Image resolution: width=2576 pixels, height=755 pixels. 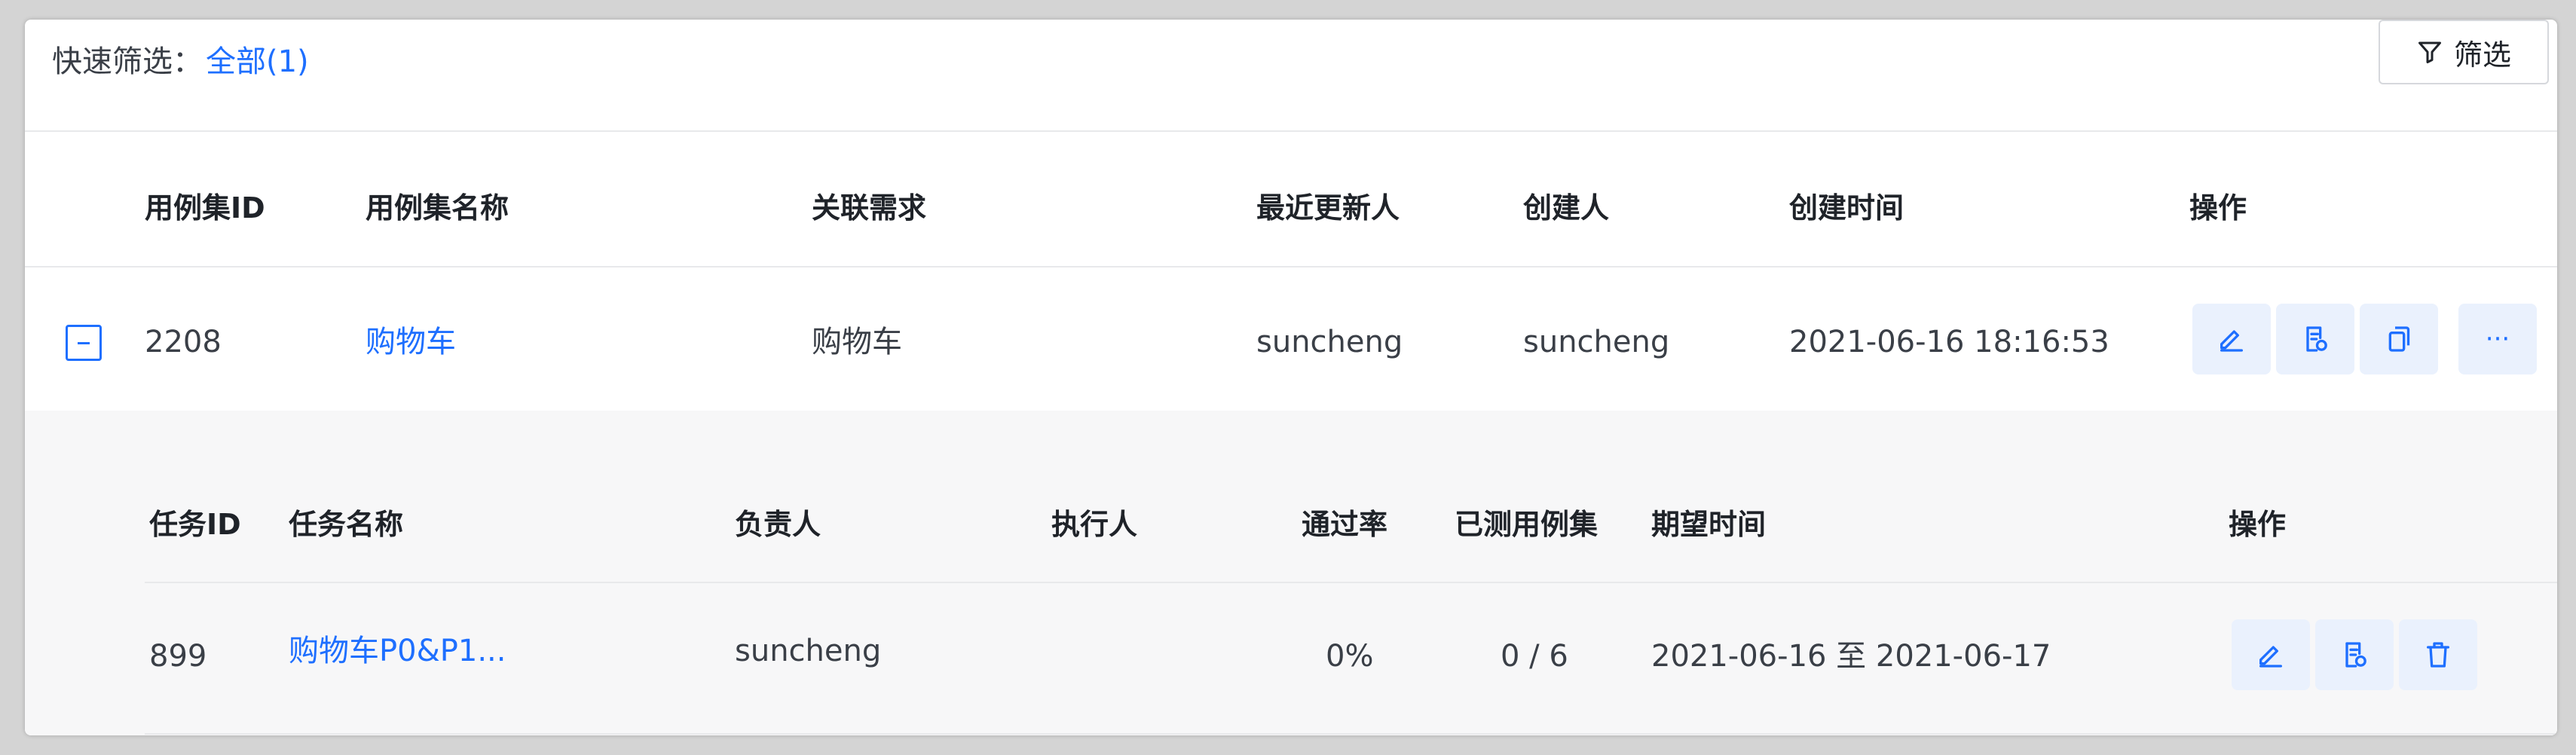 I want to click on header-linked-requirement: 关联需求, so click(x=870, y=208).